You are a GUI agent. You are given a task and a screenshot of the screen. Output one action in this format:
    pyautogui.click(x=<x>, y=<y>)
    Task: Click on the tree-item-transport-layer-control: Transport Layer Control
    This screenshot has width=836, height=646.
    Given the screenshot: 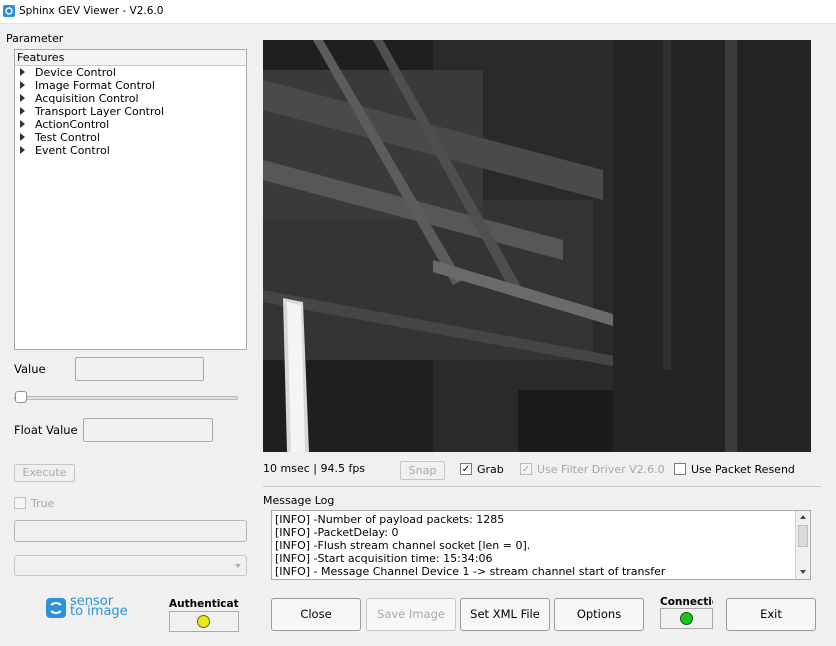 What is the action you would take?
    pyautogui.click(x=92, y=111)
    